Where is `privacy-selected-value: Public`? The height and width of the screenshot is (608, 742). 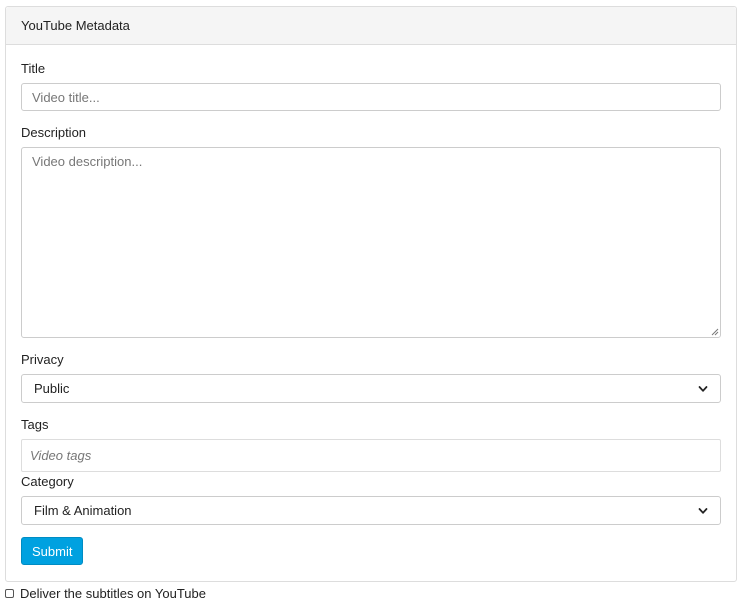 privacy-selected-value: Public is located at coordinates (52, 388).